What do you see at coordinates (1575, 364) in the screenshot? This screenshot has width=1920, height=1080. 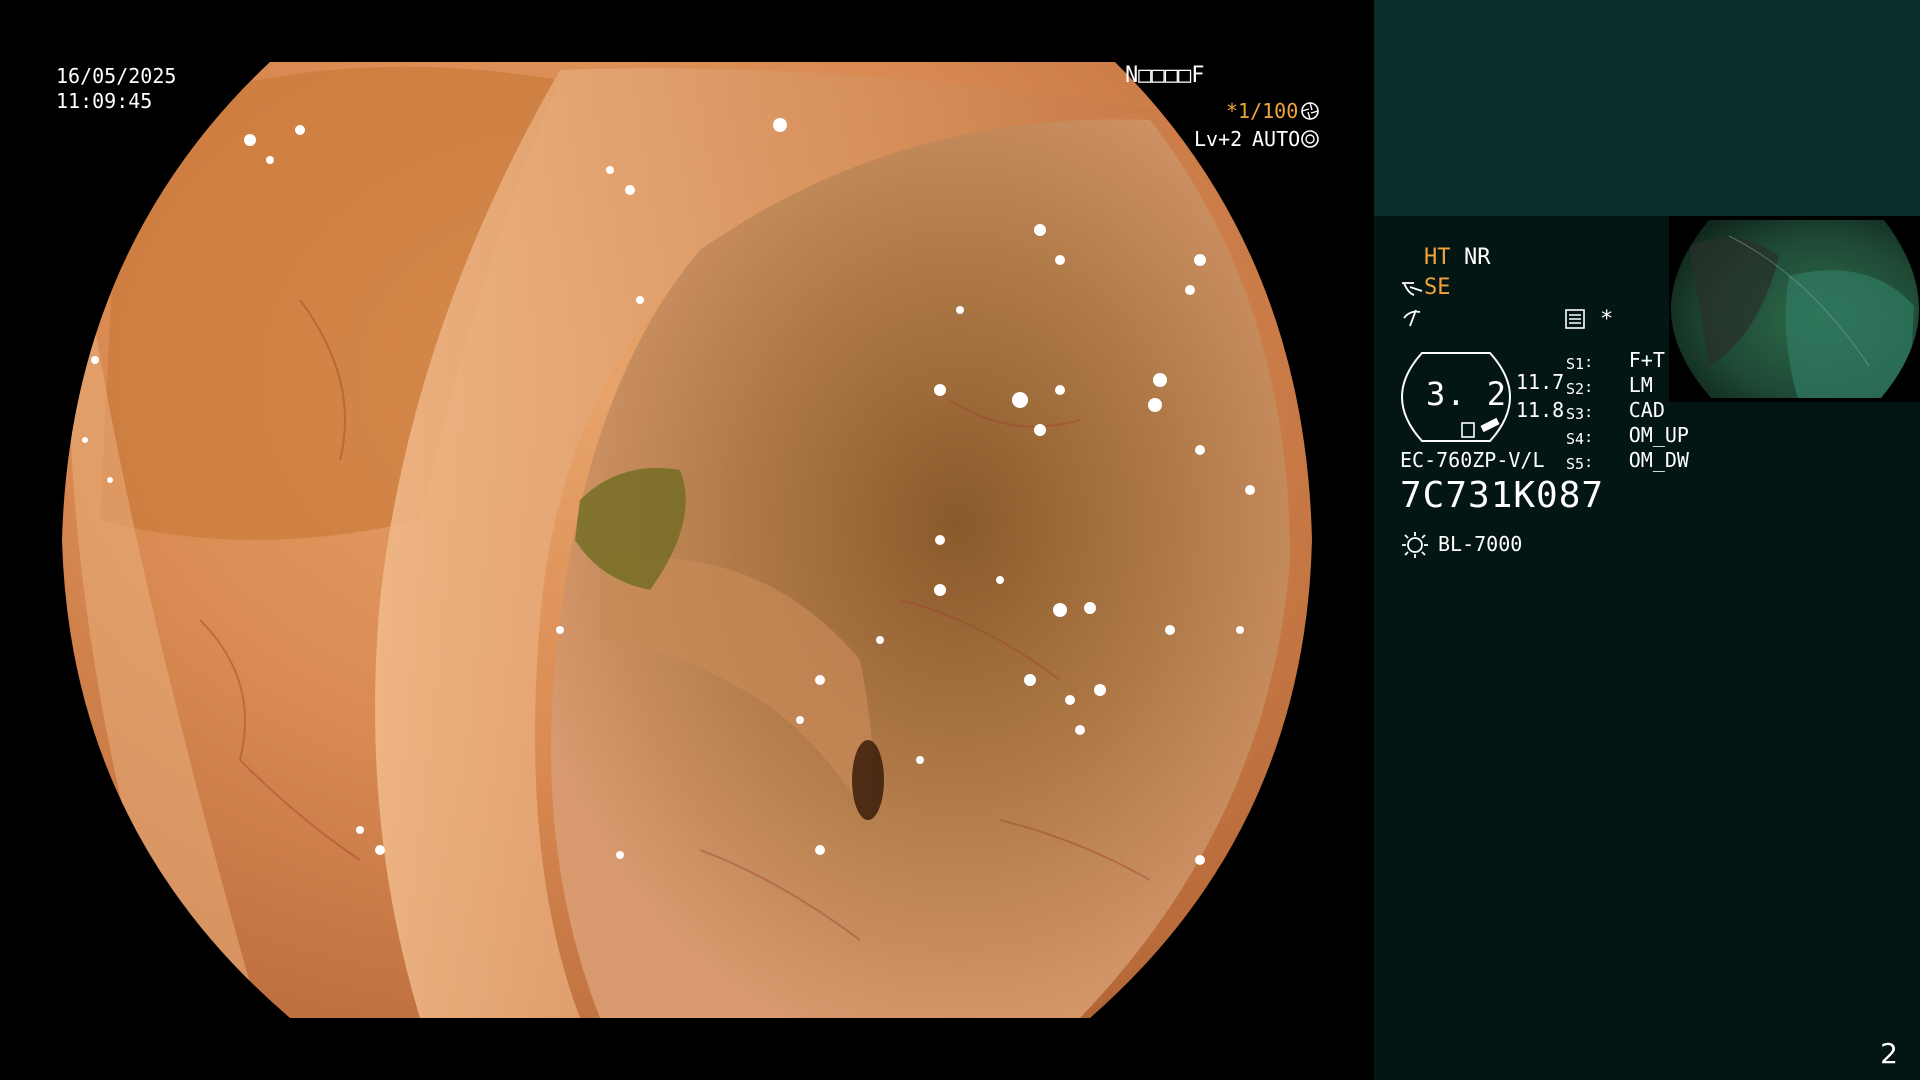 I see `switch-key: S1` at bounding box center [1575, 364].